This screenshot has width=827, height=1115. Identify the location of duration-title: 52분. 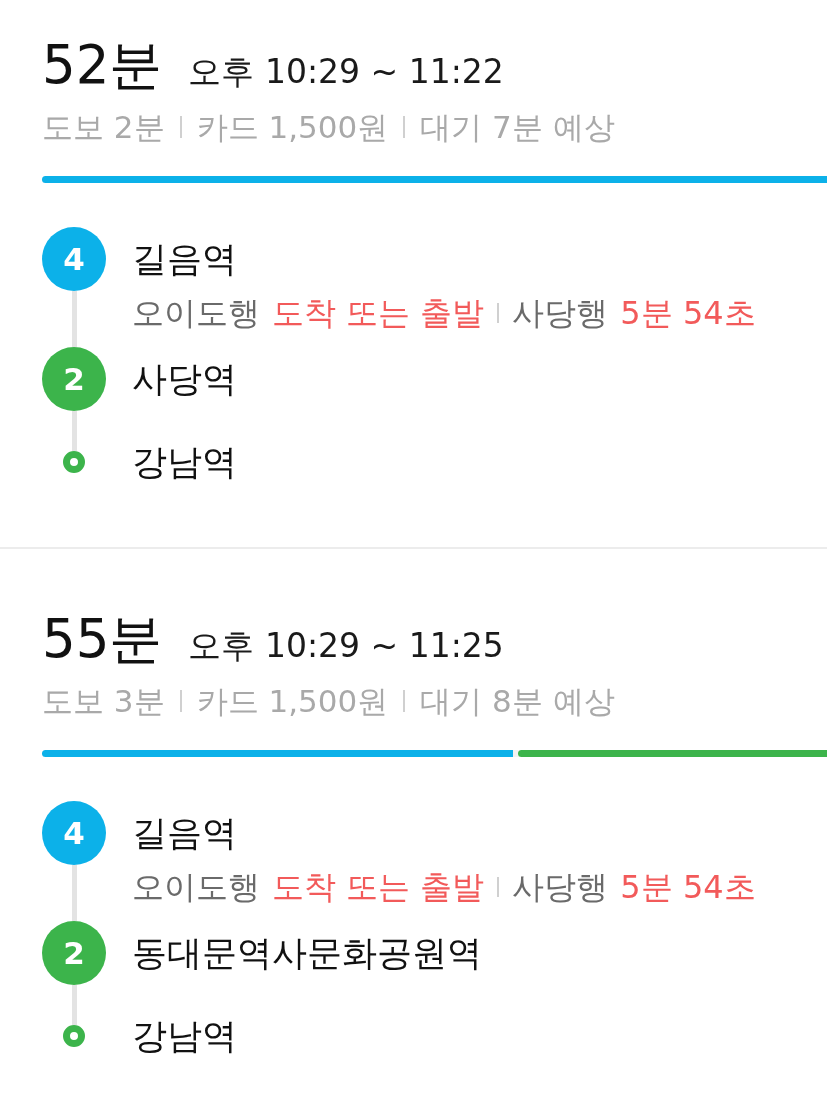
(102, 65).